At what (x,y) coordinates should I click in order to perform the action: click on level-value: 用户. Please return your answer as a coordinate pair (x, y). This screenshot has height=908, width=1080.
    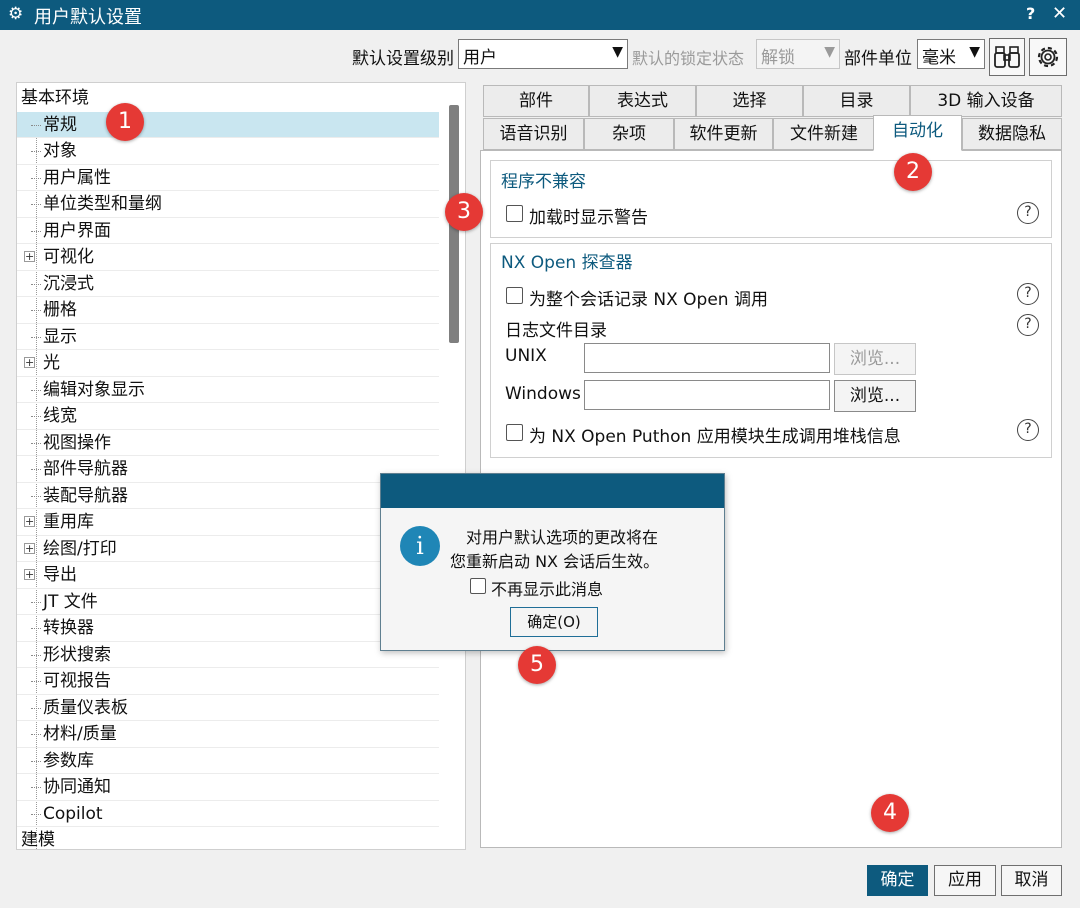
    Looking at the image, I should click on (480, 58).